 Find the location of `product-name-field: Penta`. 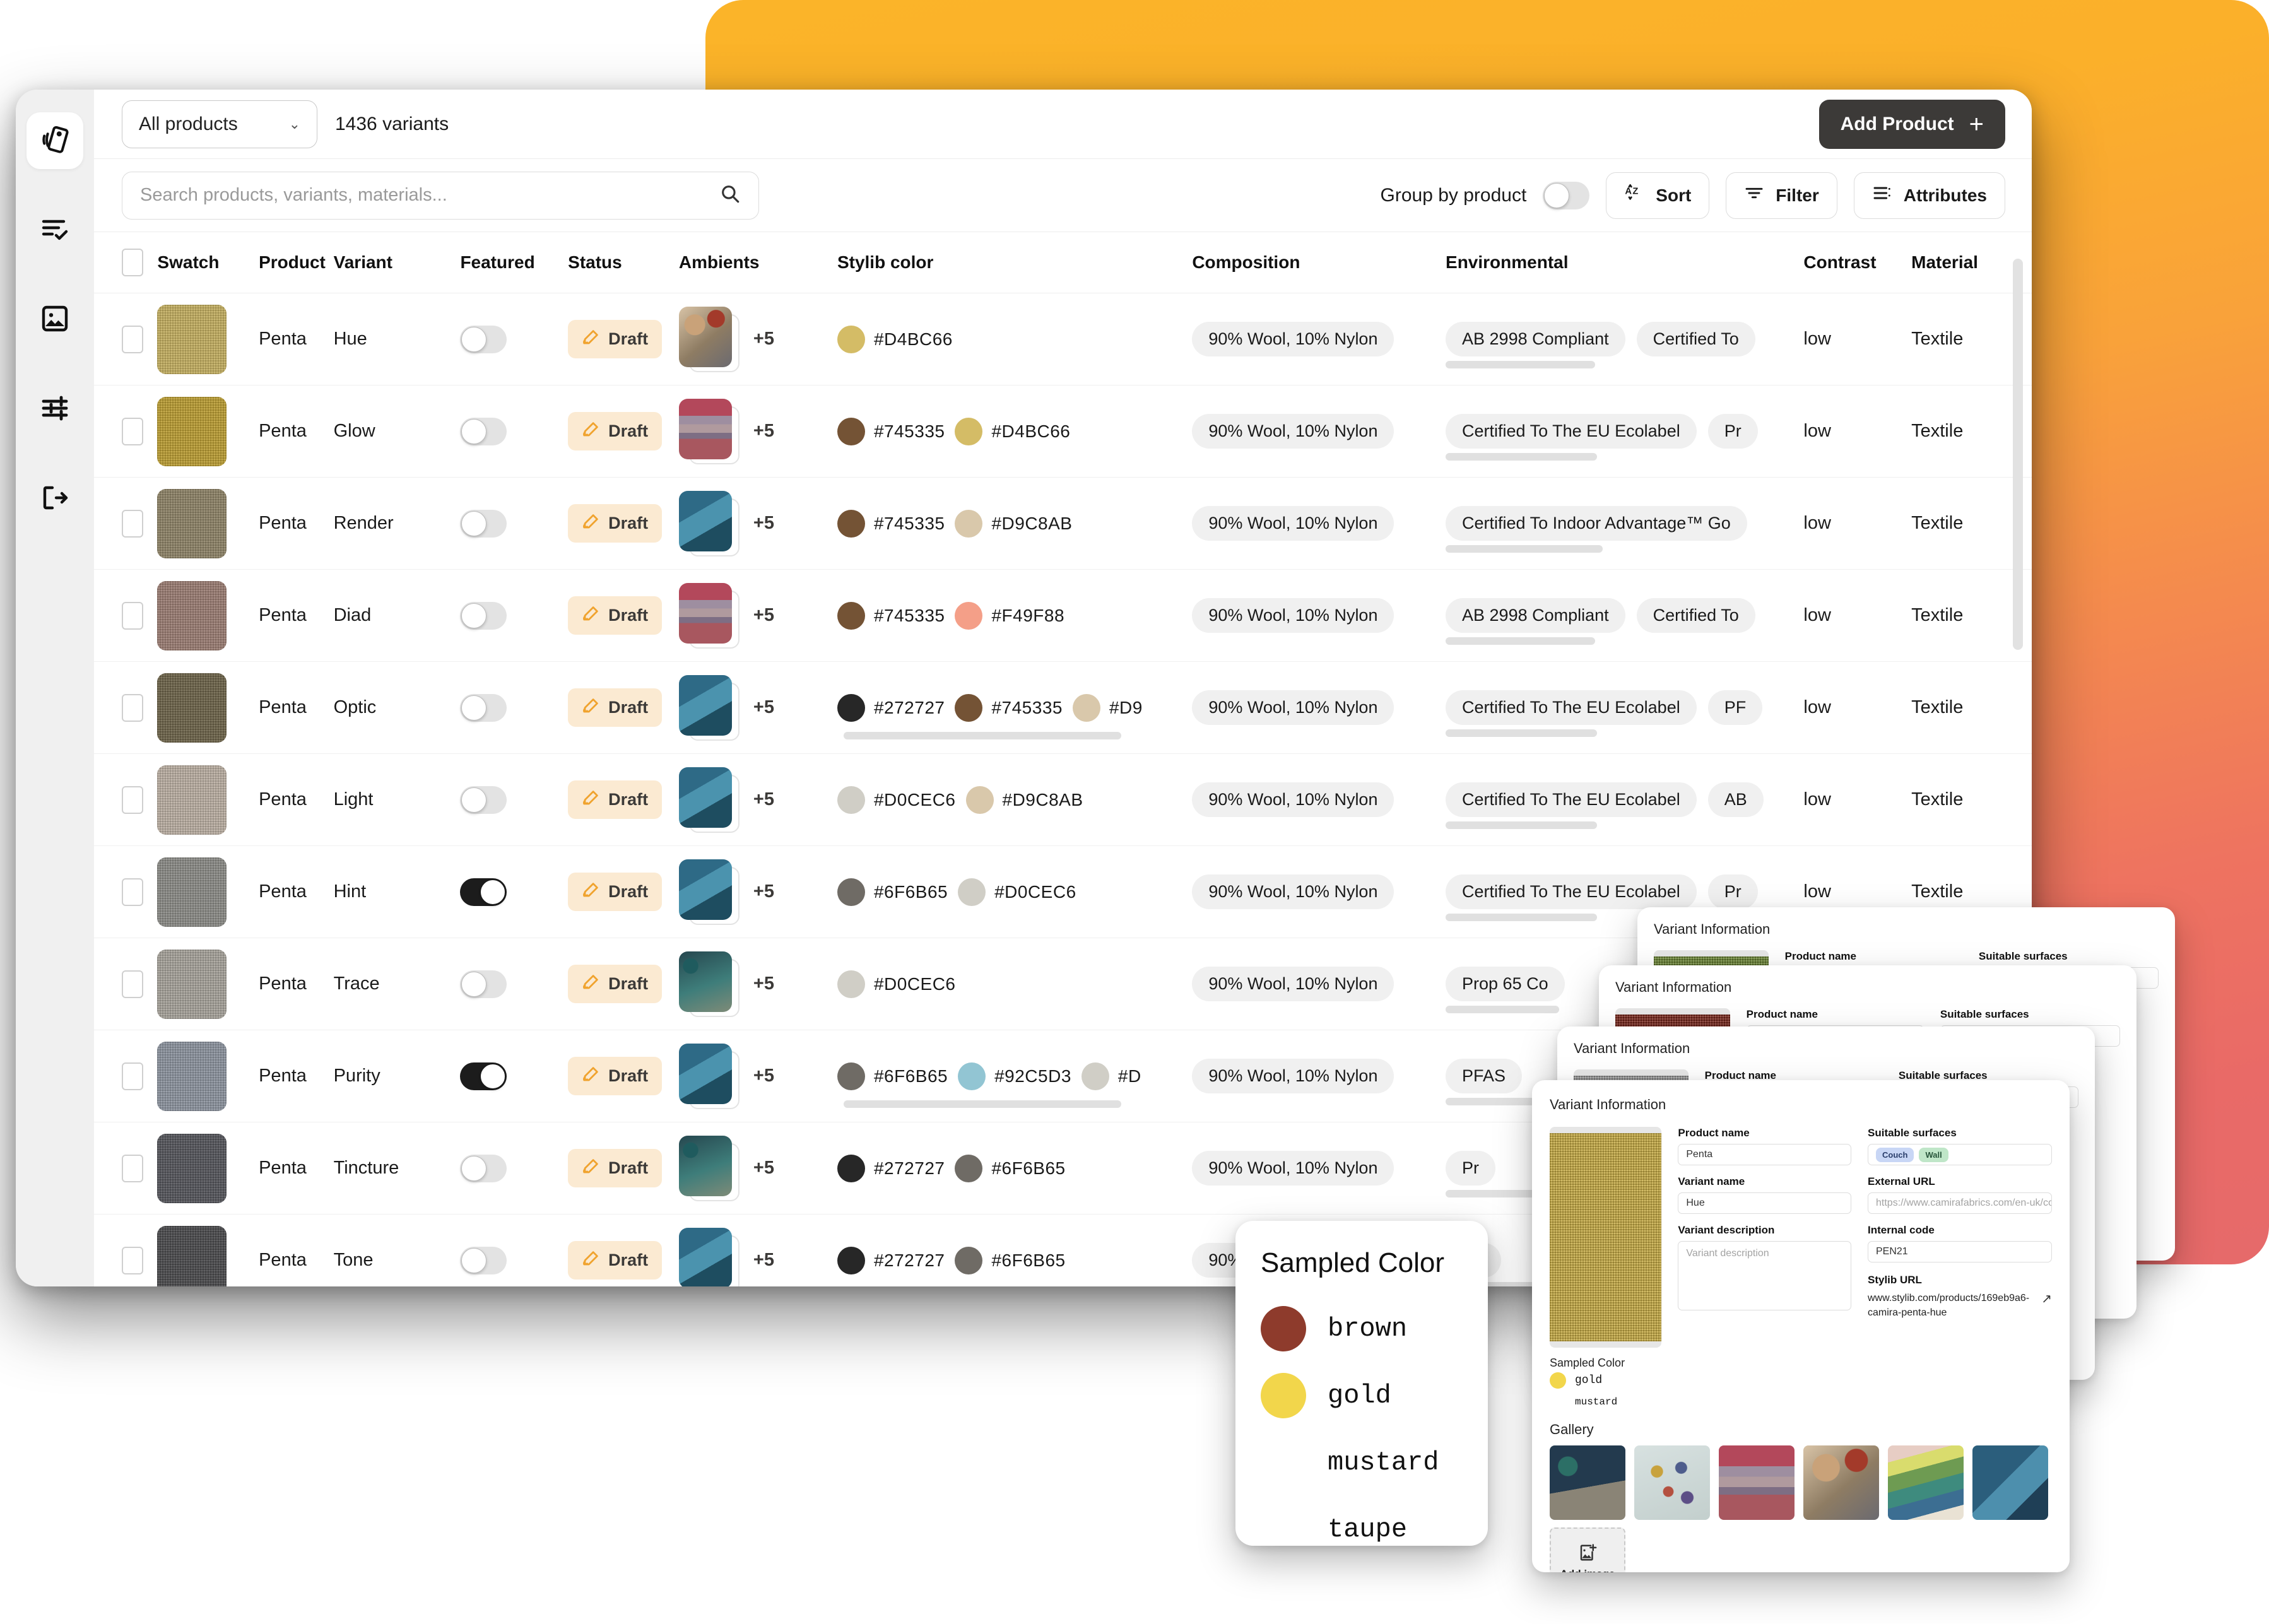

product-name-field: Penta is located at coordinates (1764, 1154).